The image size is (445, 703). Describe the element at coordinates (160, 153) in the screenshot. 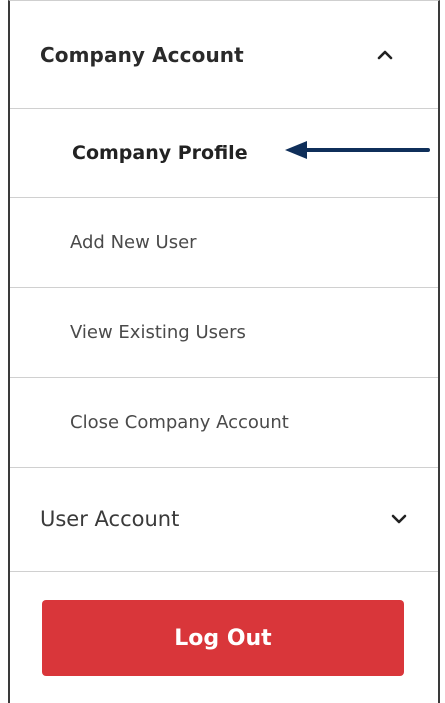

I see `menu-item-label: Company Profile` at that location.